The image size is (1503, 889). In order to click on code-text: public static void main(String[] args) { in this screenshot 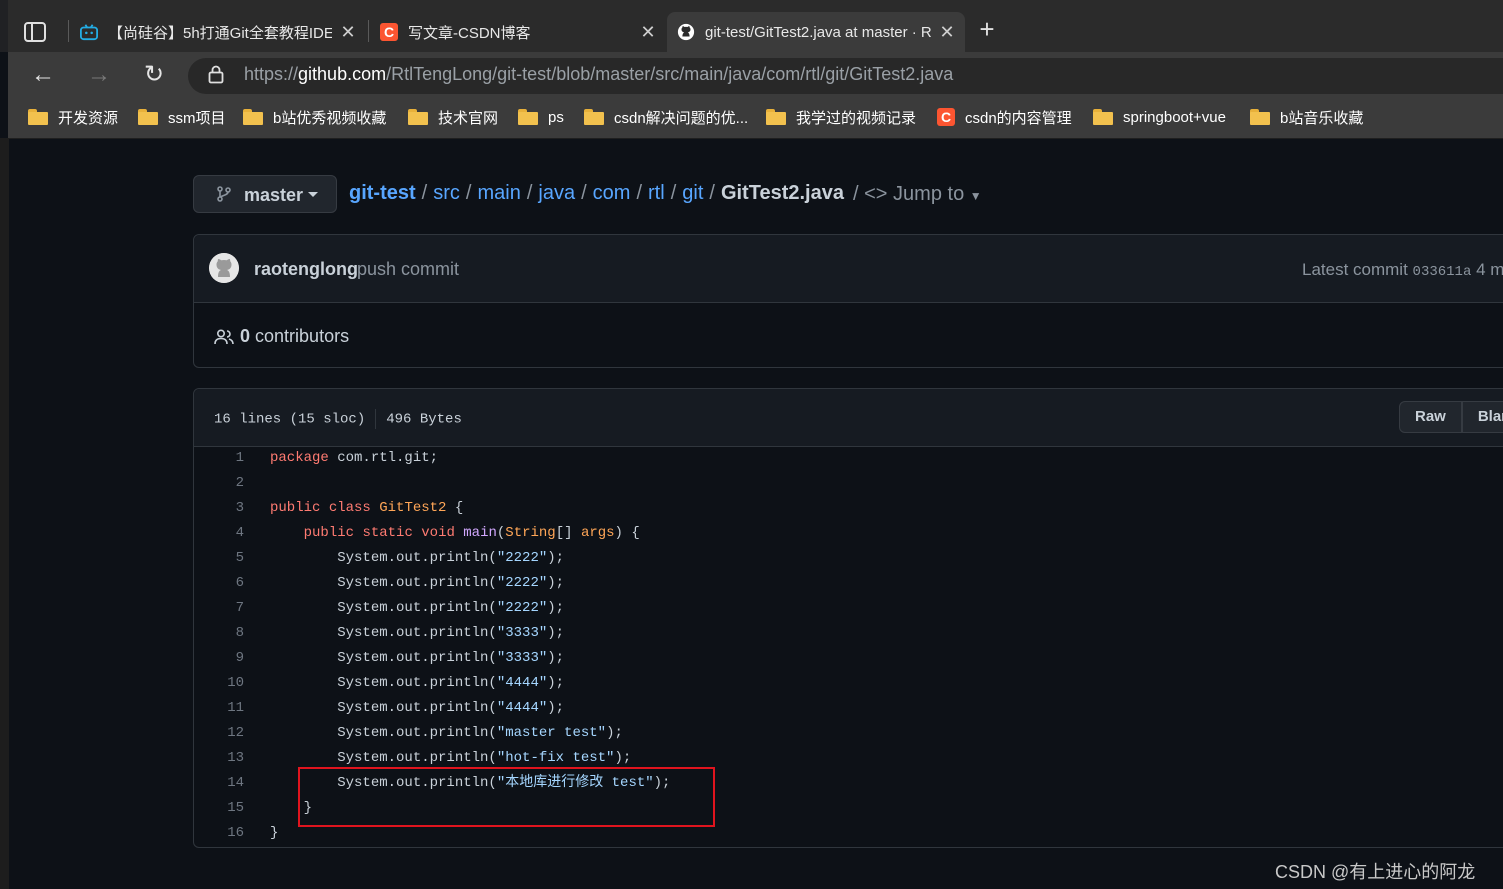, I will do `click(471, 533)`.